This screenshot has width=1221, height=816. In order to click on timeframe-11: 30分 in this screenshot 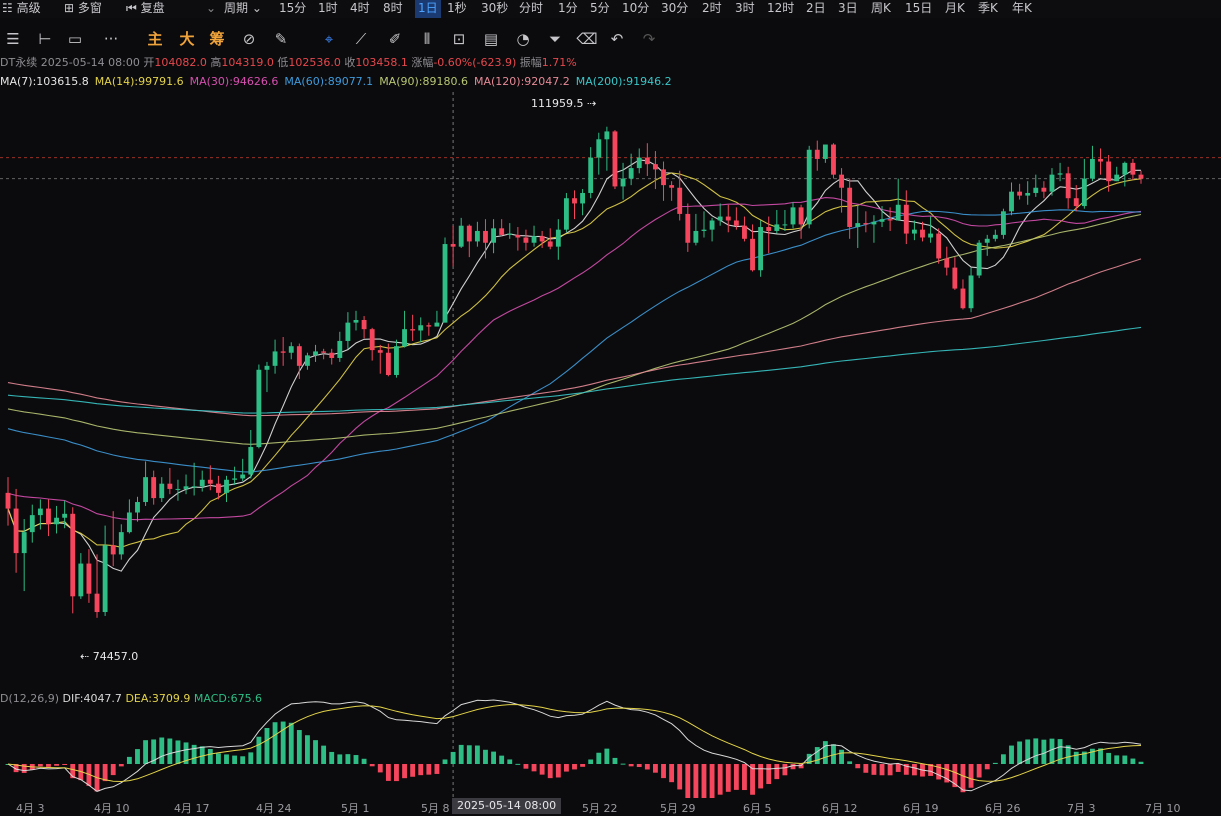, I will do `click(674, 9)`.